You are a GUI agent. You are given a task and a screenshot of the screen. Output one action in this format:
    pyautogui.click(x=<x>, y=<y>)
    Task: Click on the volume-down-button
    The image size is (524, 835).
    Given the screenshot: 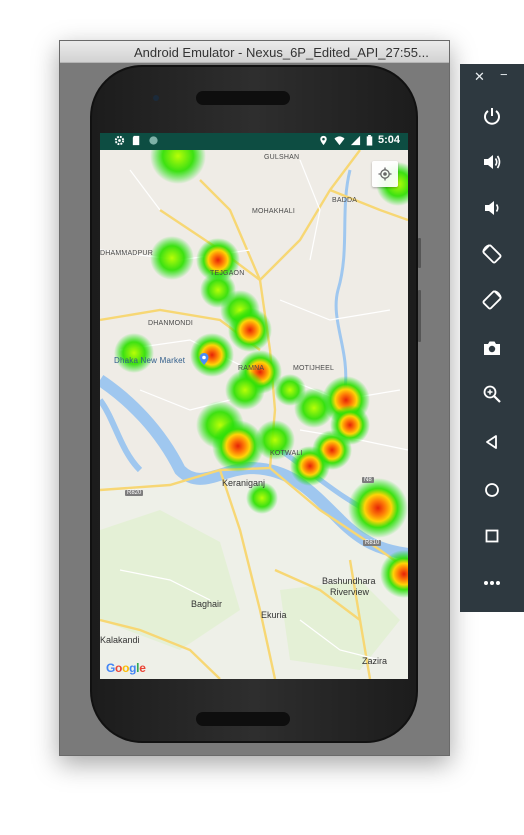 What is the action you would take?
    pyautogui.click(x=492, y=208)
    